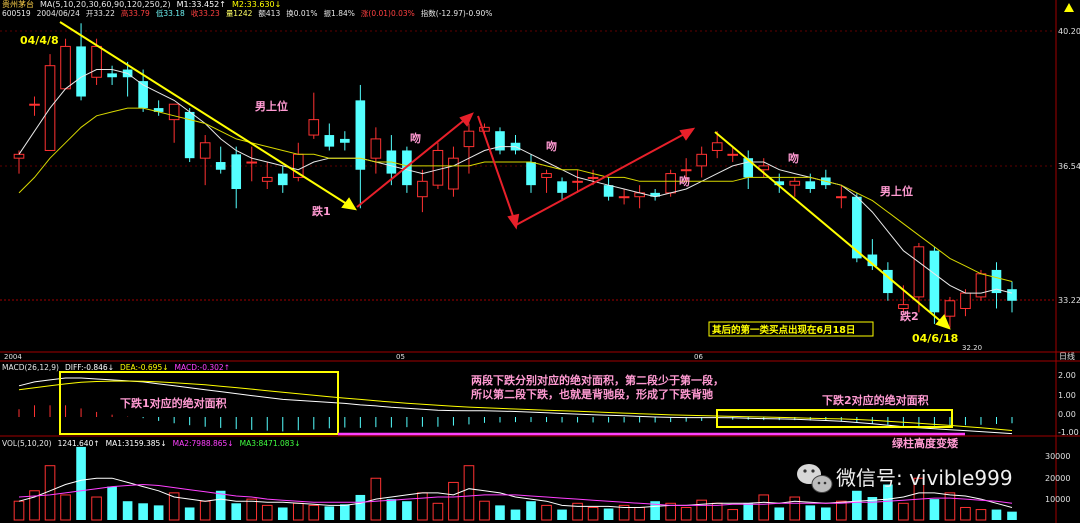  What do you see at coordinates (1057, 456) in the screenshot?
I see `vol-axis-label-30000: 30000` at bounding box center [1057, 456].